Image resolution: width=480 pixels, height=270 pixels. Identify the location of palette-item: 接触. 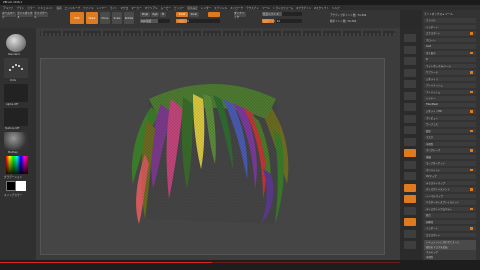
(450, 156).